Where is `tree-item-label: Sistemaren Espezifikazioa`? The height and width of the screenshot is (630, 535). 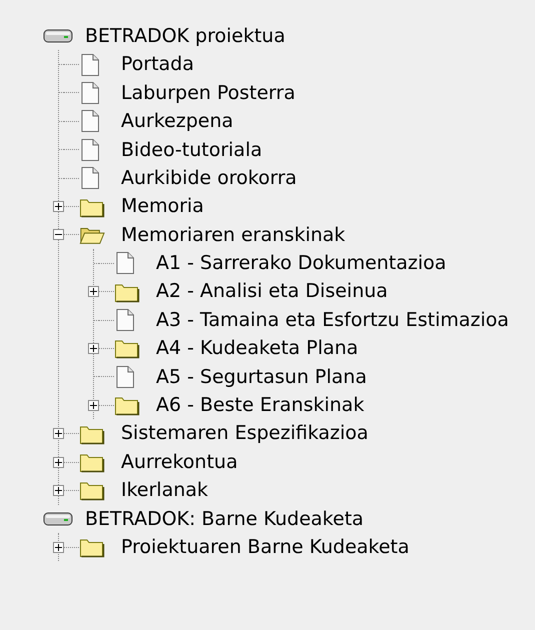
tree-item-label: Sistemaren Espezifikazioa is located at coordinates (244, 433).